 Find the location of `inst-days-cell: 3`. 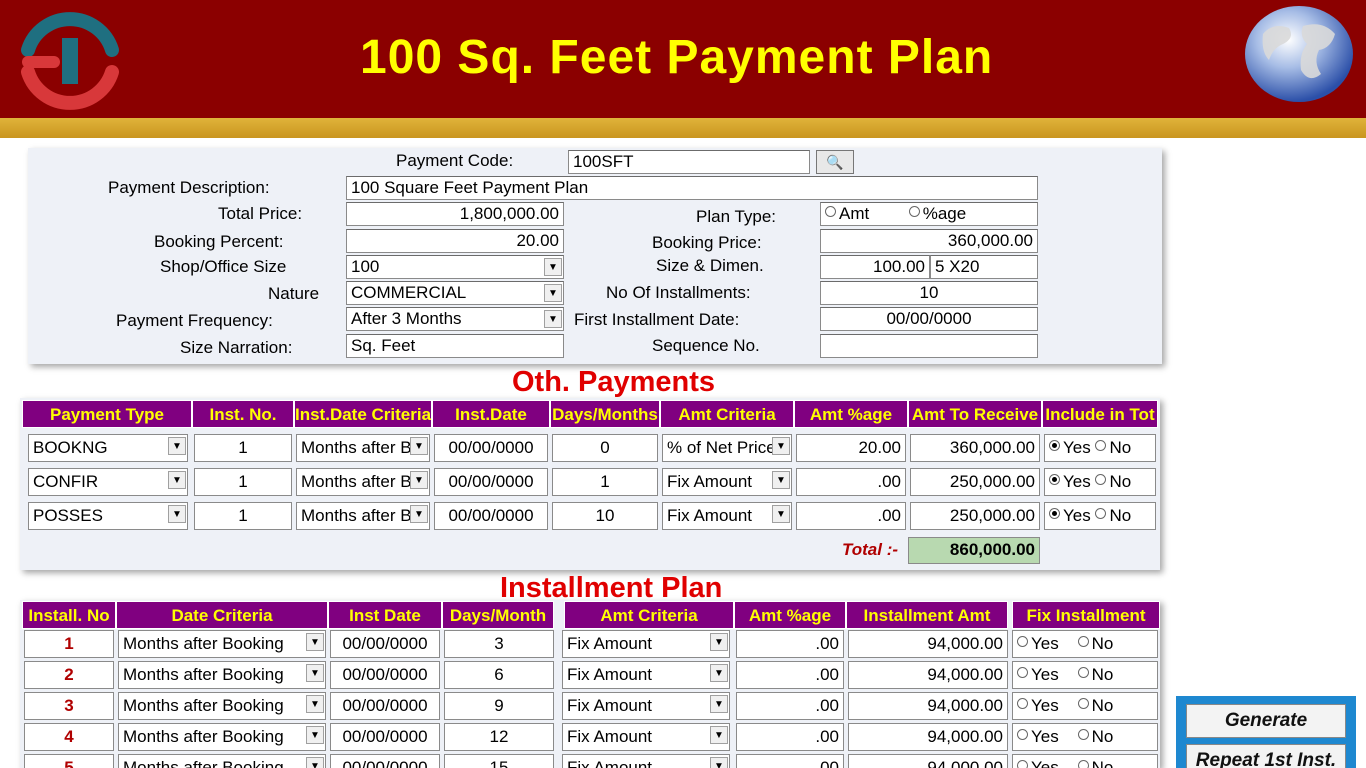

inst-days-cell: 3 is located at coordinates (499, 644).